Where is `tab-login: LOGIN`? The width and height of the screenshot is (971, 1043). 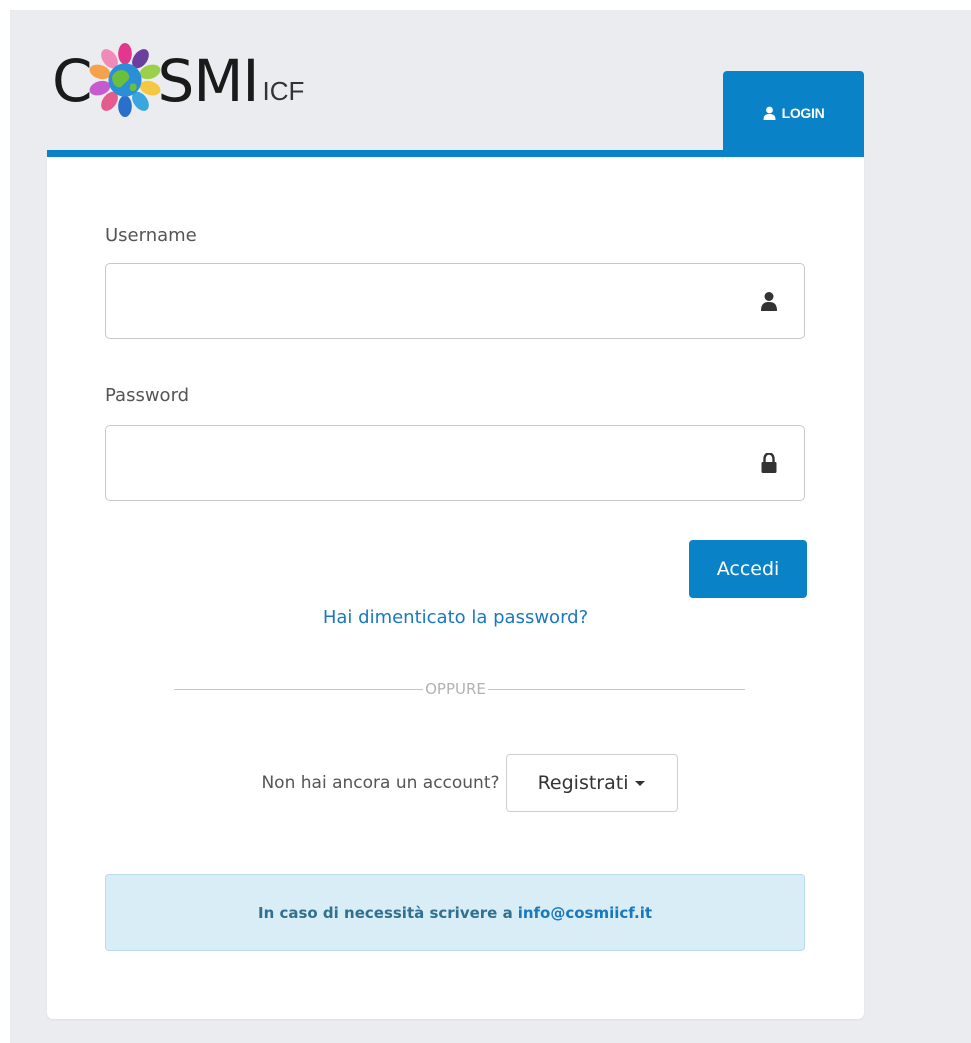 tab-login: LOGIN is located at coordinates (793, 113).